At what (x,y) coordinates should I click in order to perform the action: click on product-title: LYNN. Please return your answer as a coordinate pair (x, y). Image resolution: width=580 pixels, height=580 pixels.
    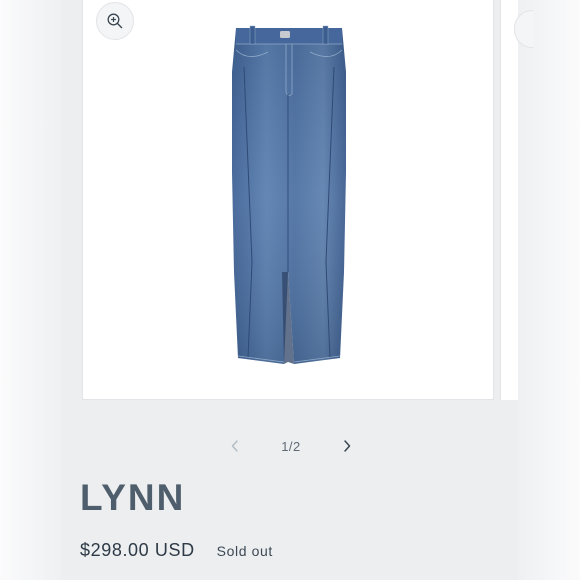
    Looking at the image, I should click on (133, 497).